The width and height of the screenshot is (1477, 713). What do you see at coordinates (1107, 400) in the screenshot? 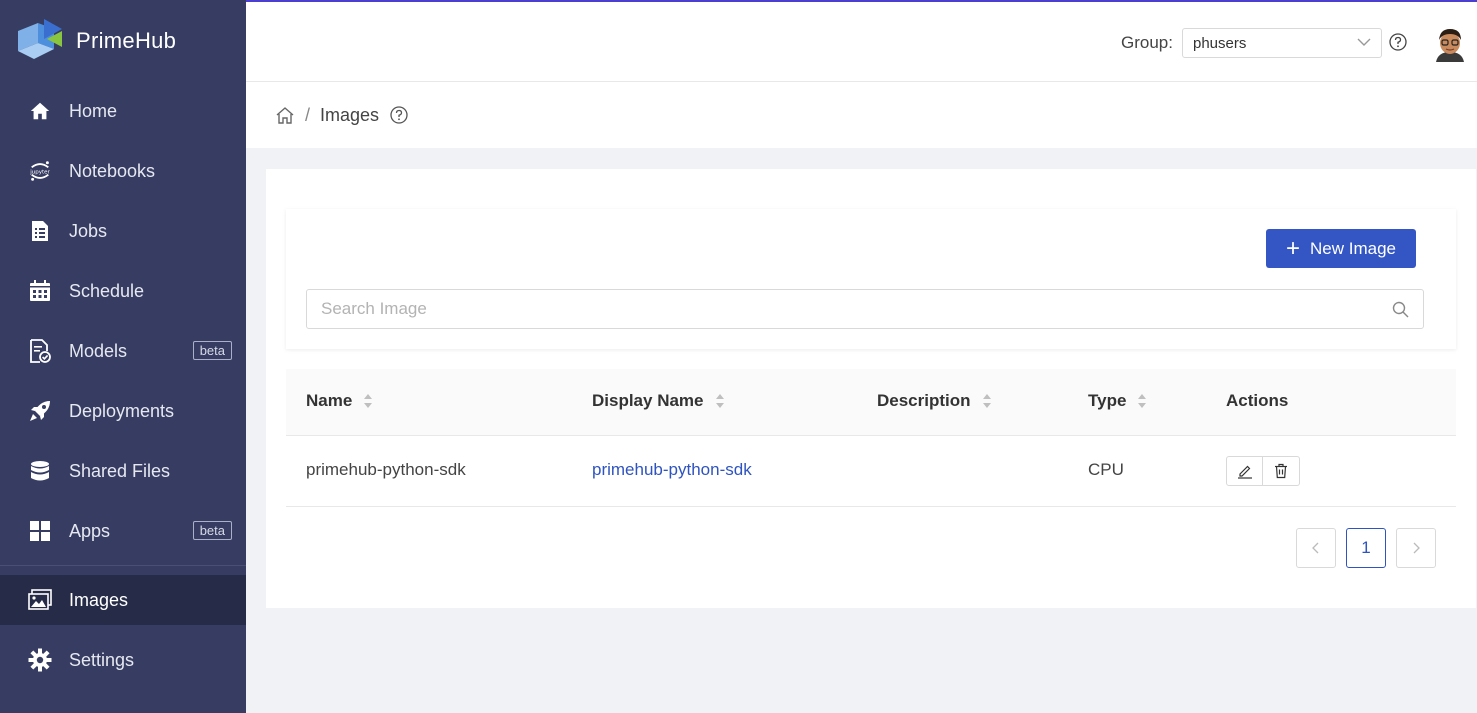
I see `column-label: Type` at bounding box center [1107, 400].